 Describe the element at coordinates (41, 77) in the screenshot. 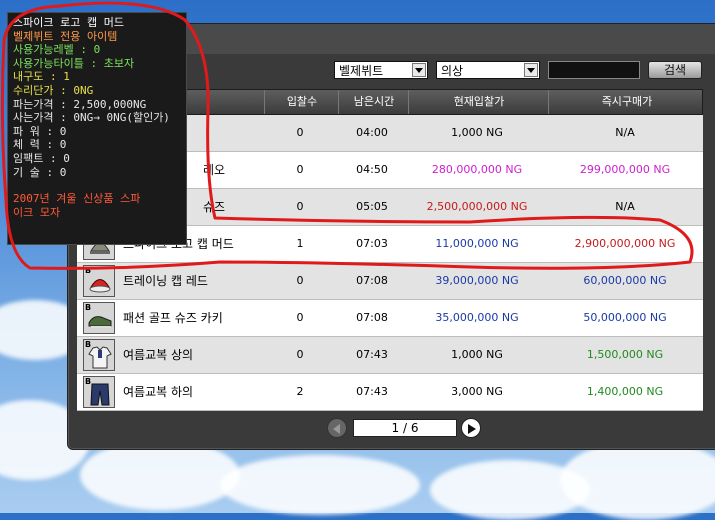

I see `tooltip-durability: 내구도 : 1` at that location.